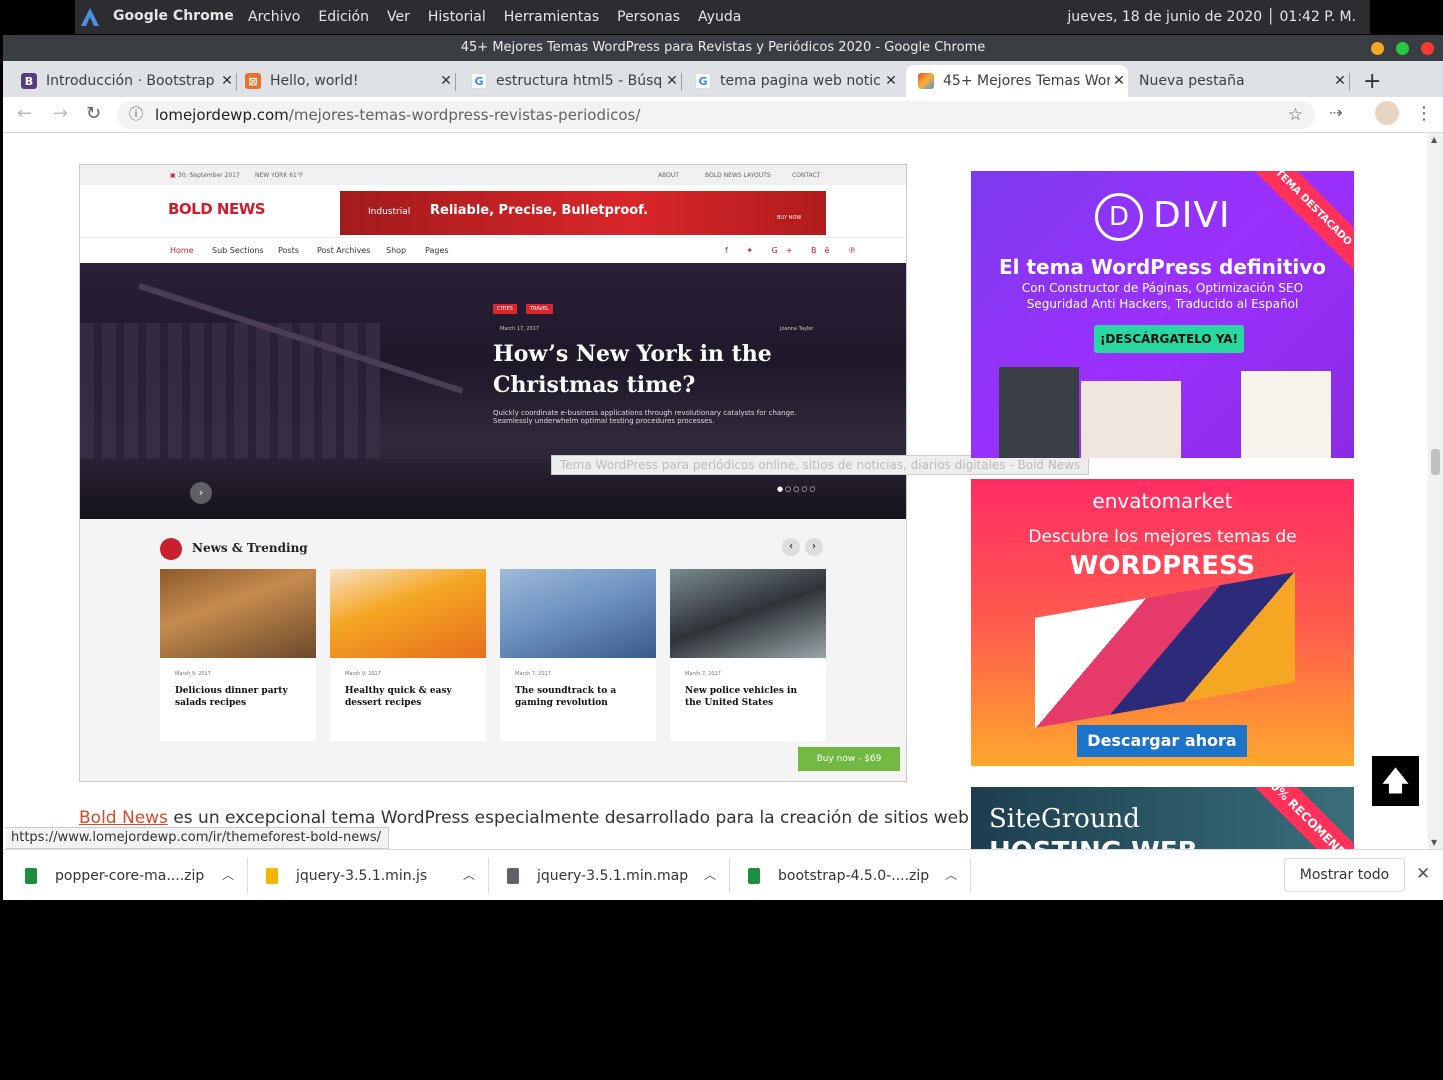 This screenshot has height=1080, width=1443. What do you see at coordinates (90, 17) in the screenshot?
I see `os-logo-icon` at bounding box center [90, 17].